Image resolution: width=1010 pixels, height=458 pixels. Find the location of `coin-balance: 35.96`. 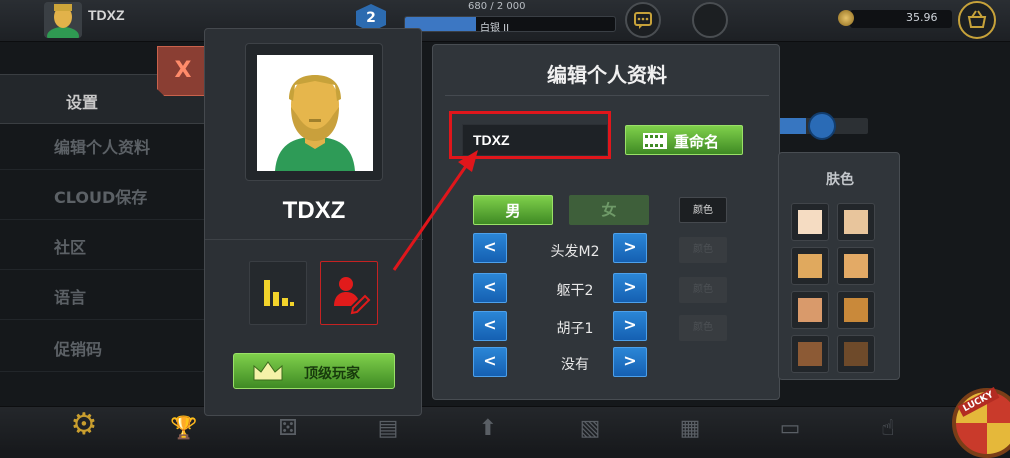

coin-balance: 35.96 is located at coordinates (922, 17).